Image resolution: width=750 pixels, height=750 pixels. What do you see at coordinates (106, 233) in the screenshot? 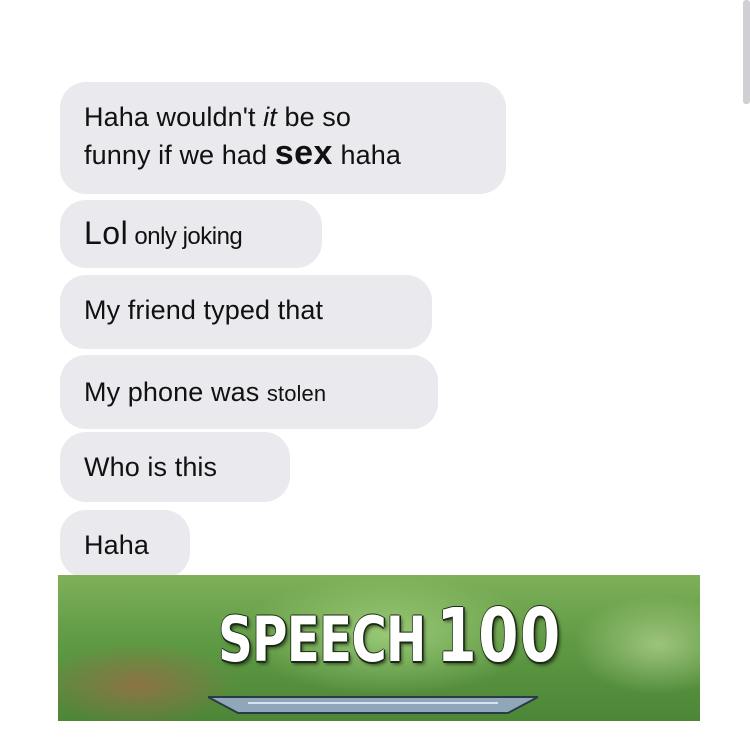
I see `message-text: Lol` at bounding box center [106, 233].